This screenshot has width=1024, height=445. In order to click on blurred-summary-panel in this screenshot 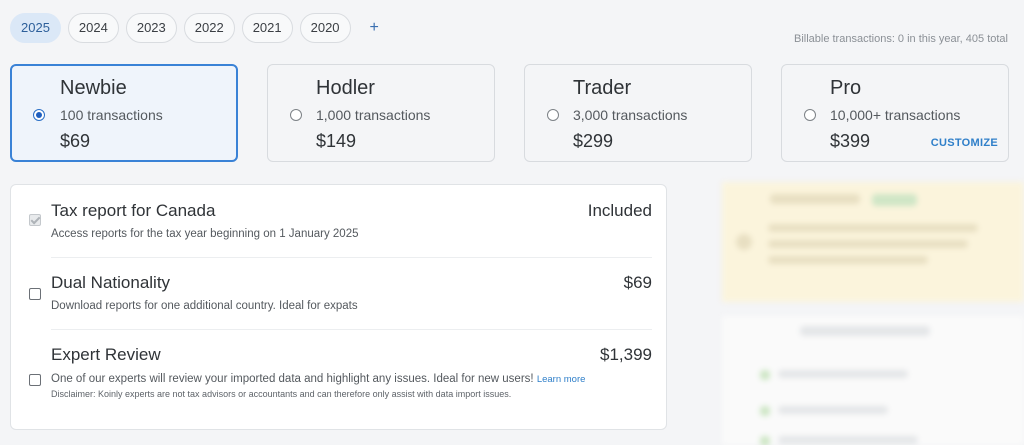, I will do `click(873, 242)`.